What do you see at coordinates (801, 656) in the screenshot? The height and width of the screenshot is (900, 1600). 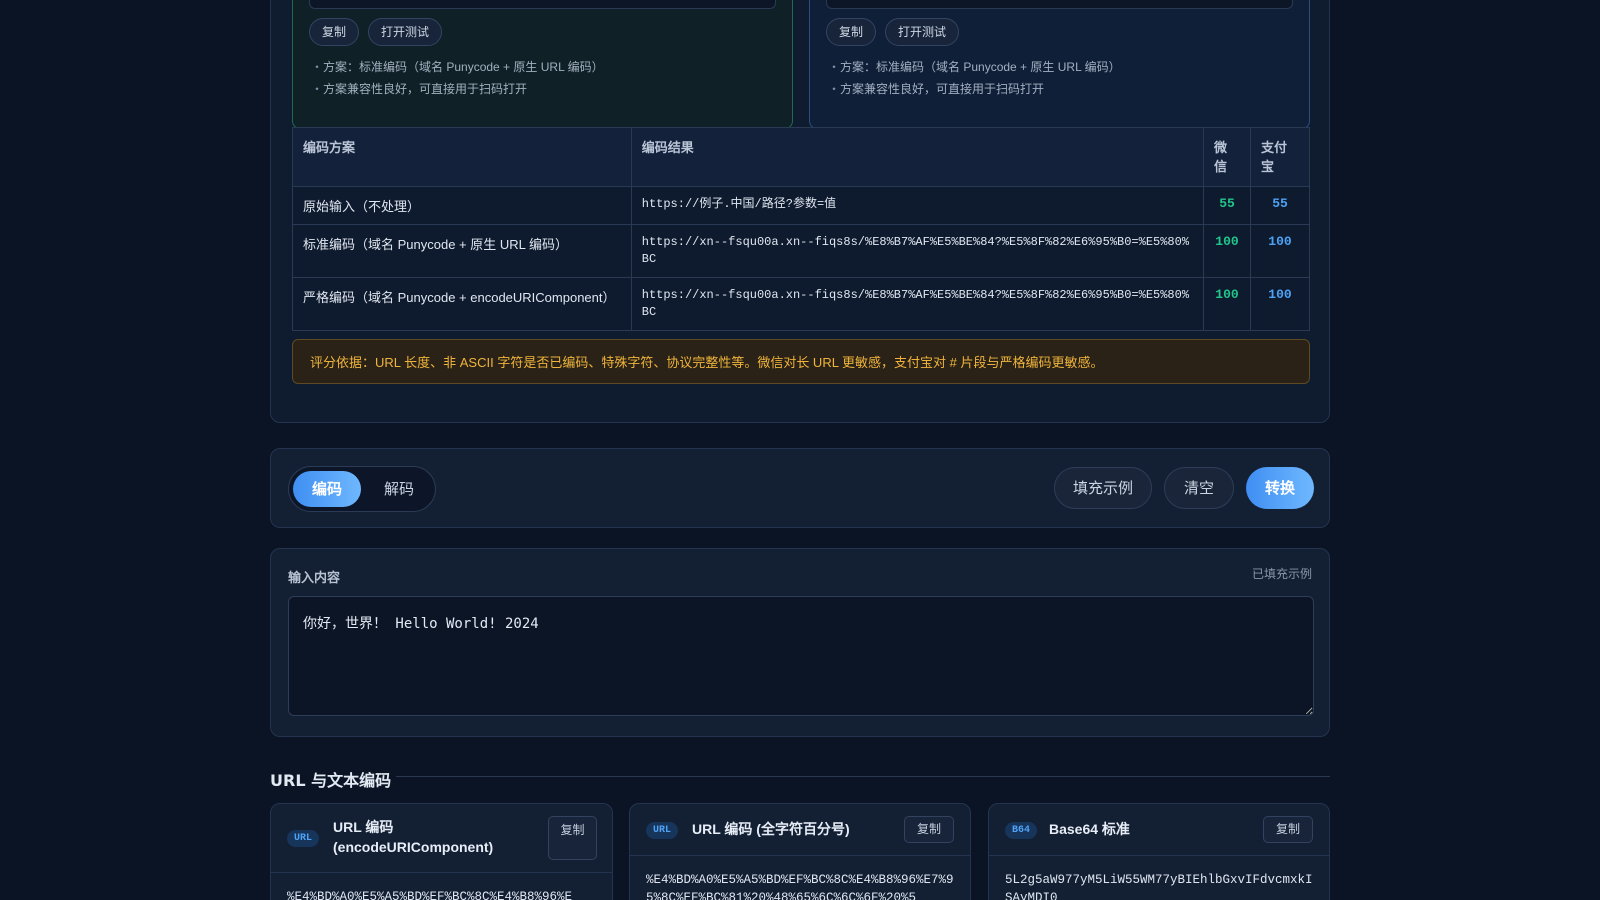 I see `input-textarea: 你好，世界！ Hello World! 2024` at bounding box center [801, 656].